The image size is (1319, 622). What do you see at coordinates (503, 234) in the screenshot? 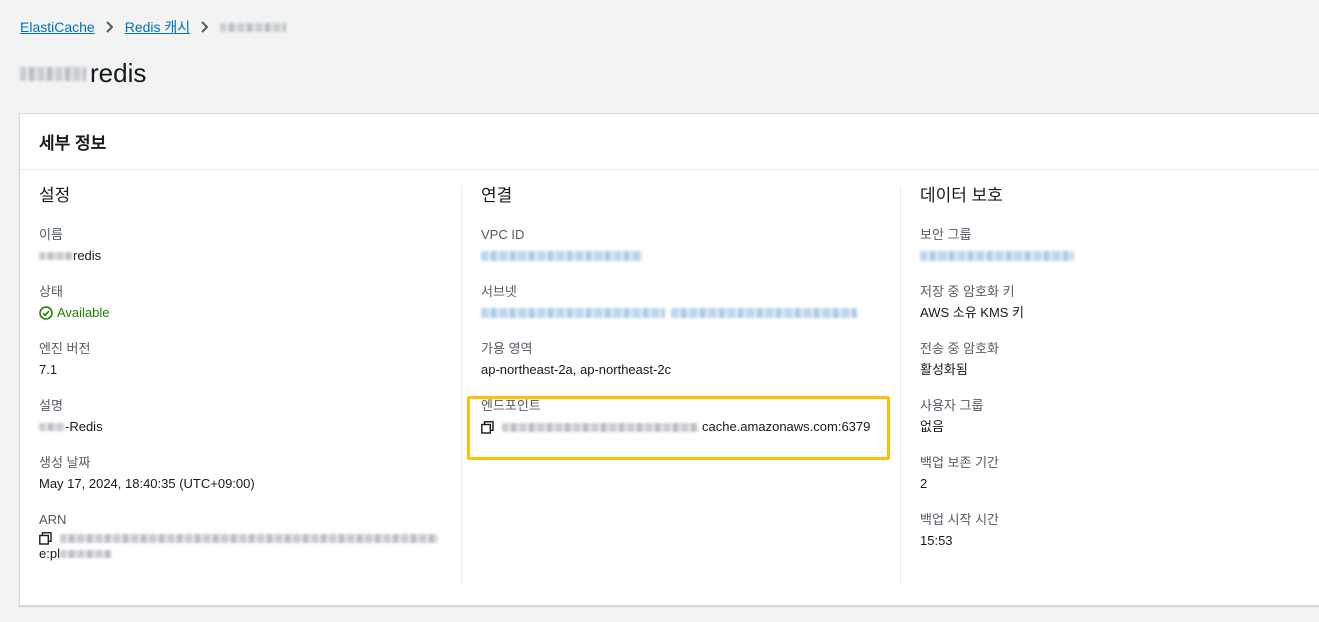
I see `vpc-label: VPC ID` at bounding box center [503, 234].